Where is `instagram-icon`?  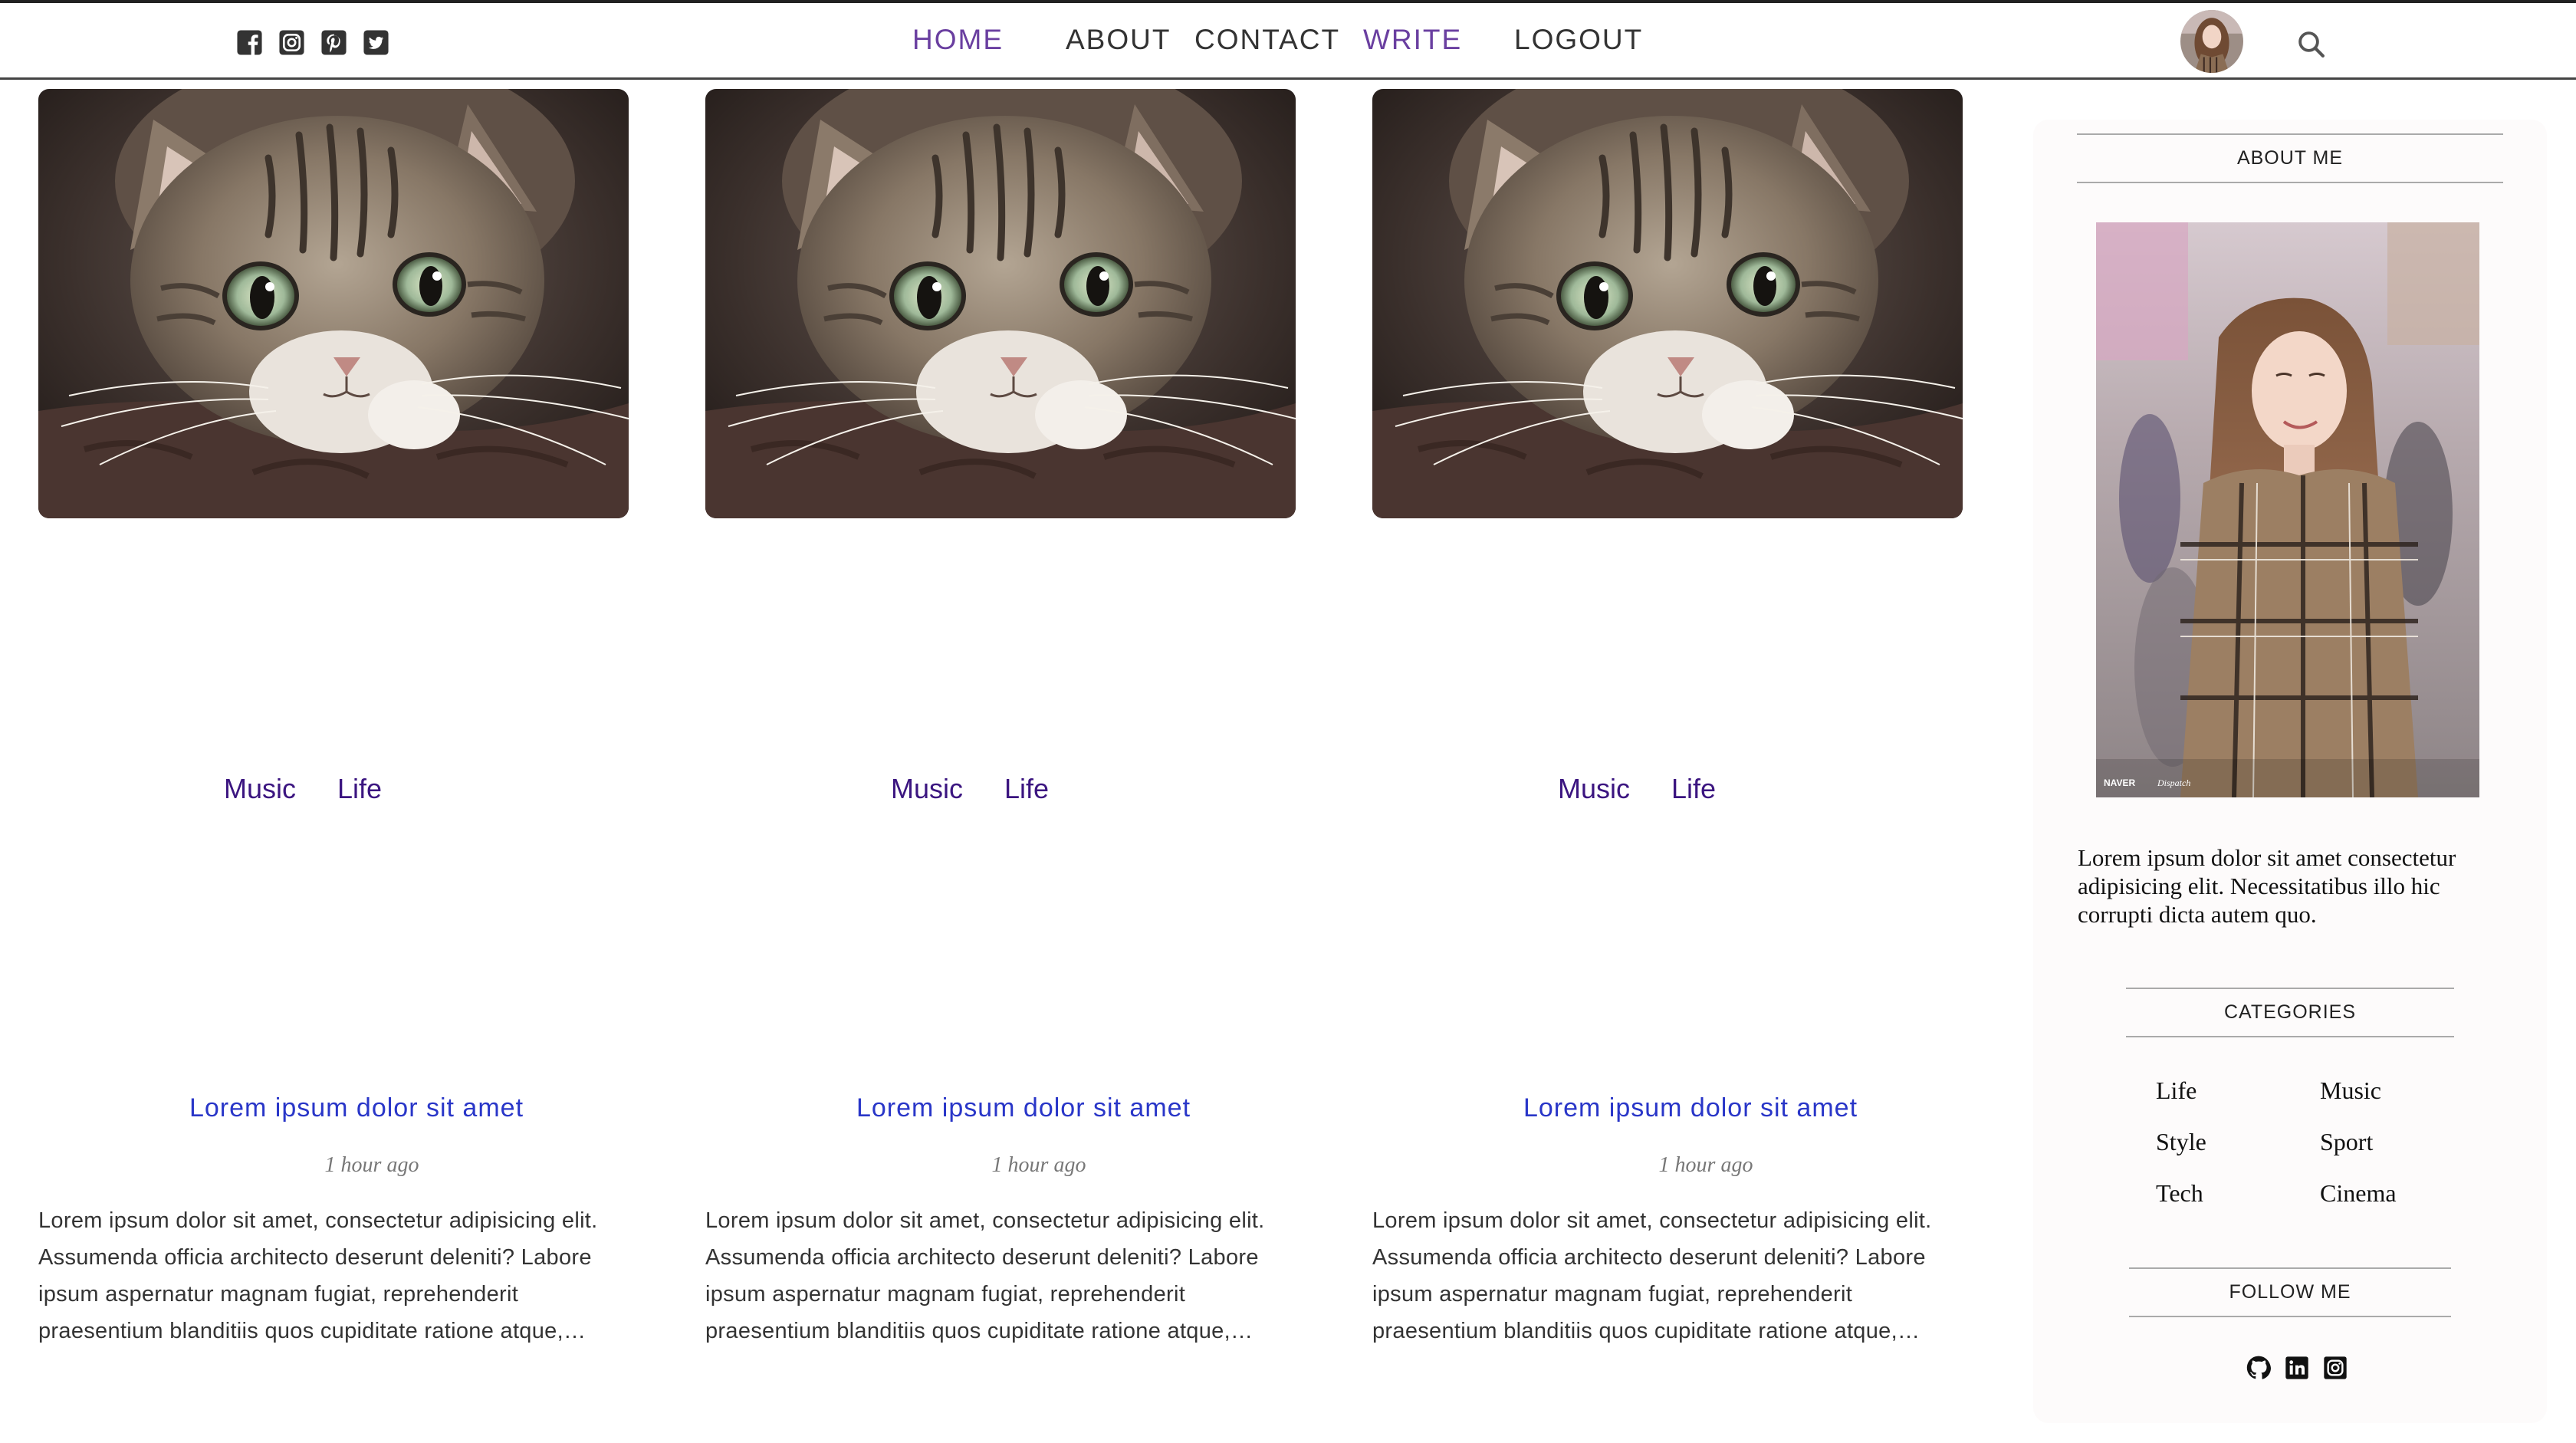
instagram-icon is located at coordinates (2335, 1368).